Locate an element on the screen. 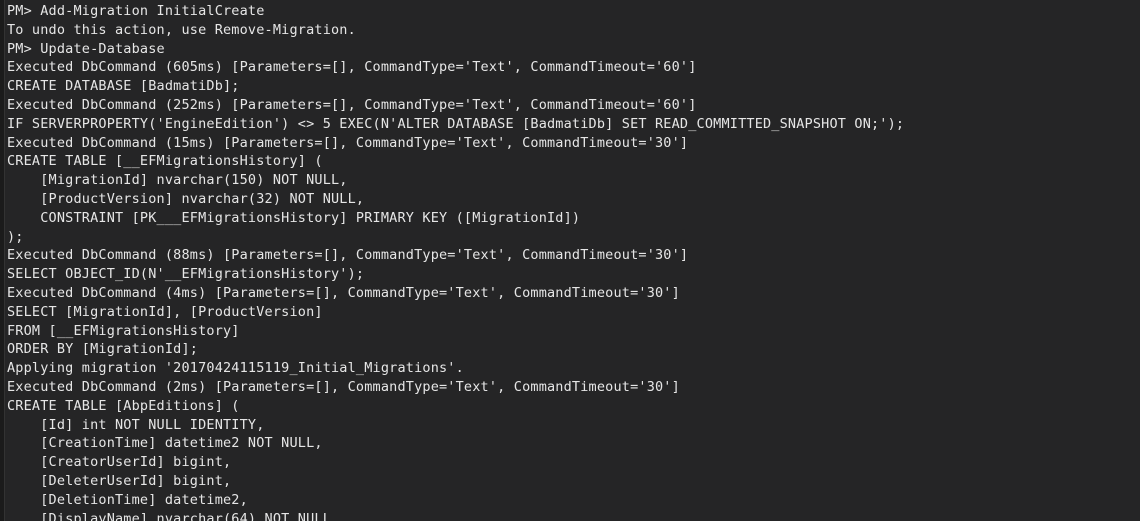  console-line: PM> Add-Migration InitialCreate is located at coordinates (136, 11).